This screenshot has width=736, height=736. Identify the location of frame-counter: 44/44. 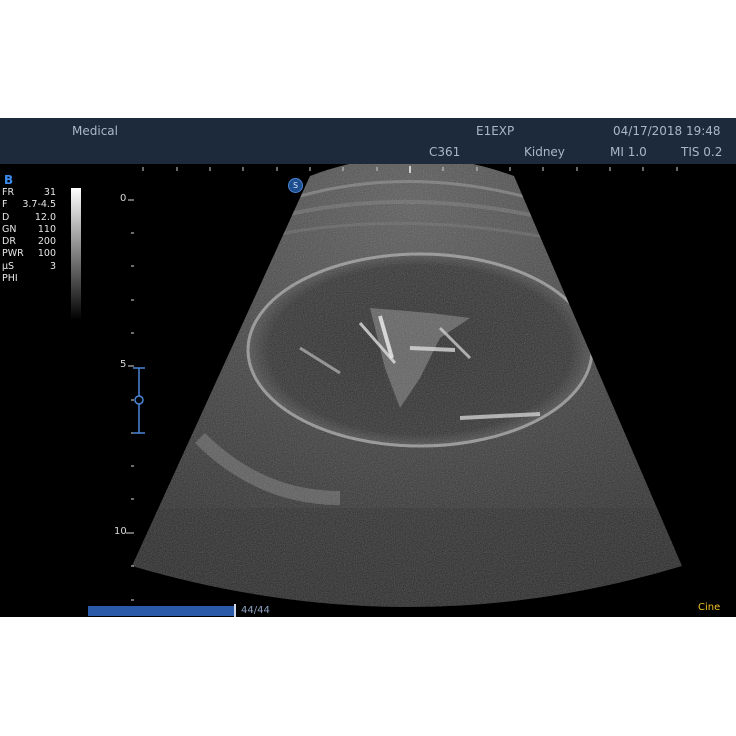
(255, 610).